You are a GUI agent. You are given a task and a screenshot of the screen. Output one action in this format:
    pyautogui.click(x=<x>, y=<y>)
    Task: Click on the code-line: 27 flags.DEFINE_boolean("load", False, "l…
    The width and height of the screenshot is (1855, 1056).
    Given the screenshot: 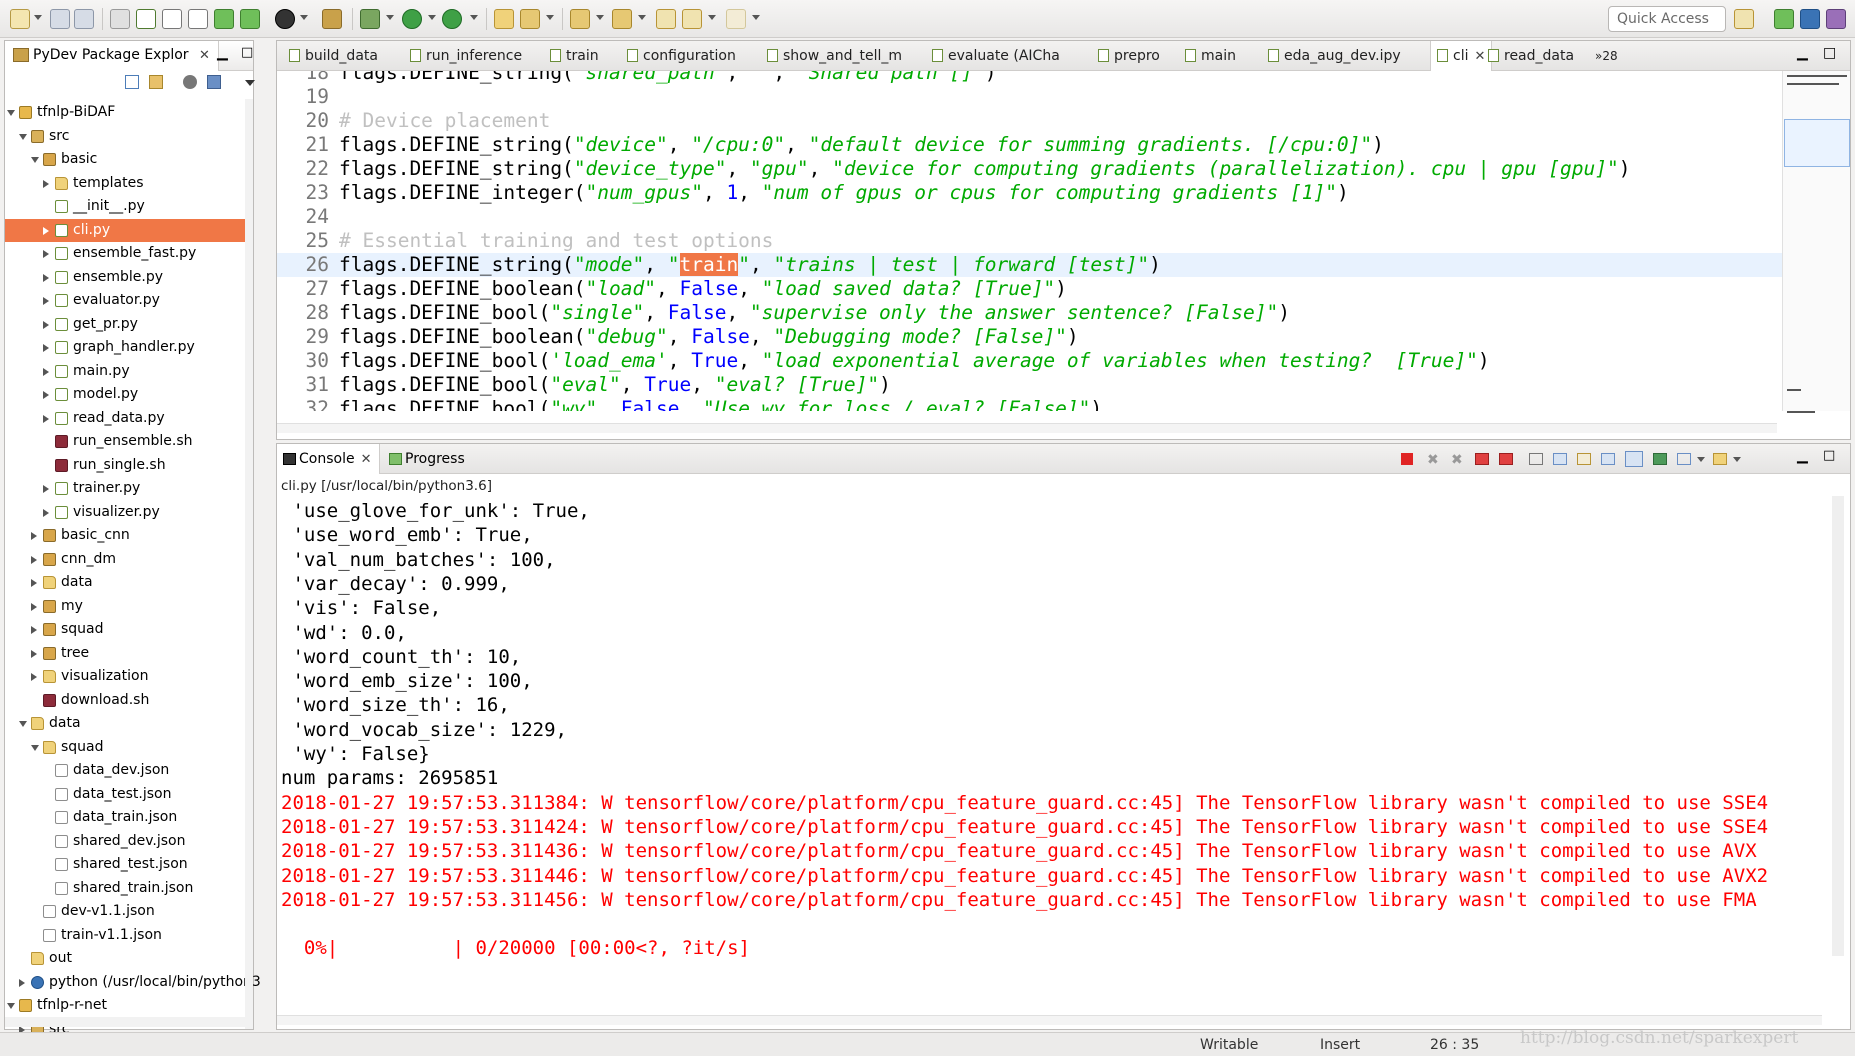 What is the action you would take?
    pyautogui.click(x=1029, y=289)
    